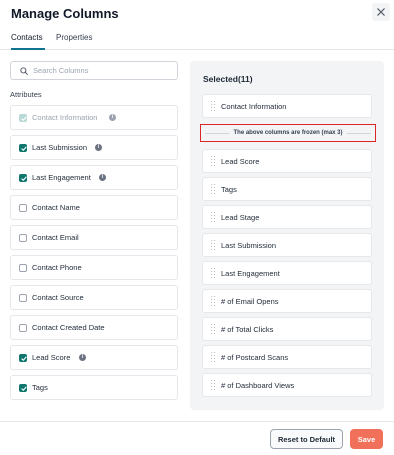  Describe the element at coordinates (366, 439) in the screenshot. I see `save-button: Save` at that location.